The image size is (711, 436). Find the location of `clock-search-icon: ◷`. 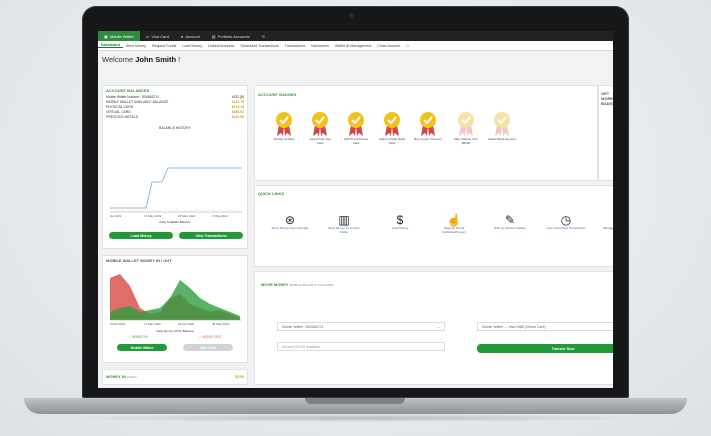

clock-search-icon: ◷ is located at coordinates (566, 220).